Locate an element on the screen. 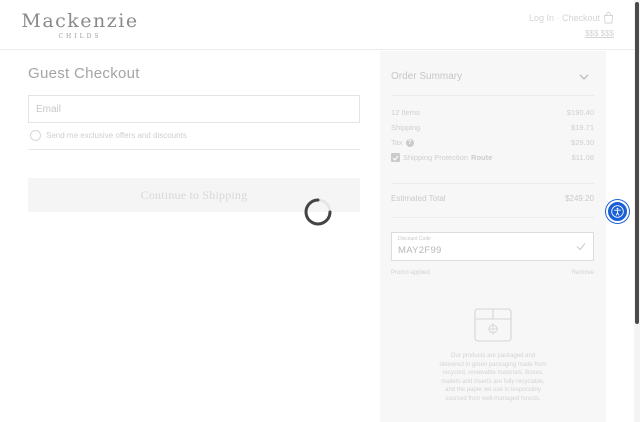  logo-wordmark: Mackenzie is located at coordinates (80, 21).